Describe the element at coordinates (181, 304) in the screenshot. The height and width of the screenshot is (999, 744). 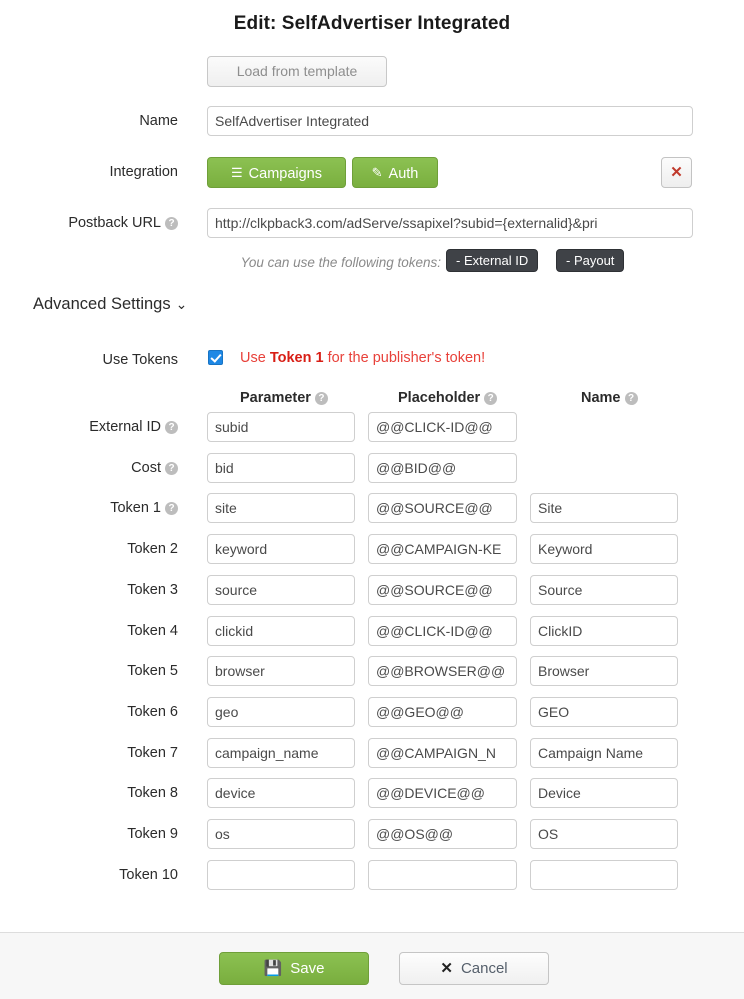
I see `chevron-down-icon: ⌄` at that location.